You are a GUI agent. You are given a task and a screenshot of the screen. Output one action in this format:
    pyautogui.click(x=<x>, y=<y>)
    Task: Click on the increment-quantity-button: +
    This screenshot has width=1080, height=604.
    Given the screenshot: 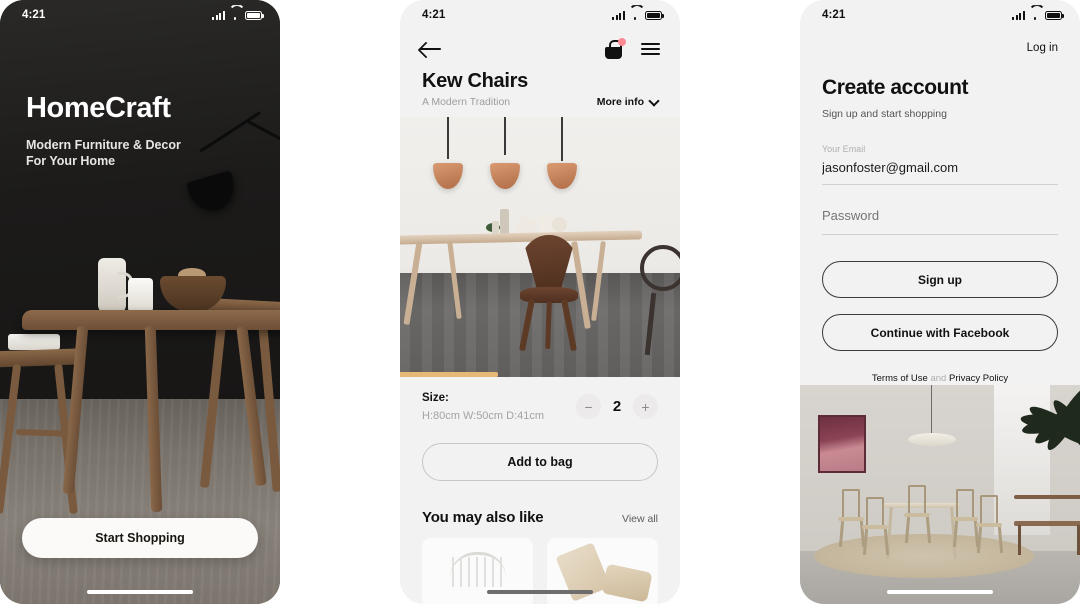 What is the action you would take?
    pyautogui.click(x=645, y=406)
    